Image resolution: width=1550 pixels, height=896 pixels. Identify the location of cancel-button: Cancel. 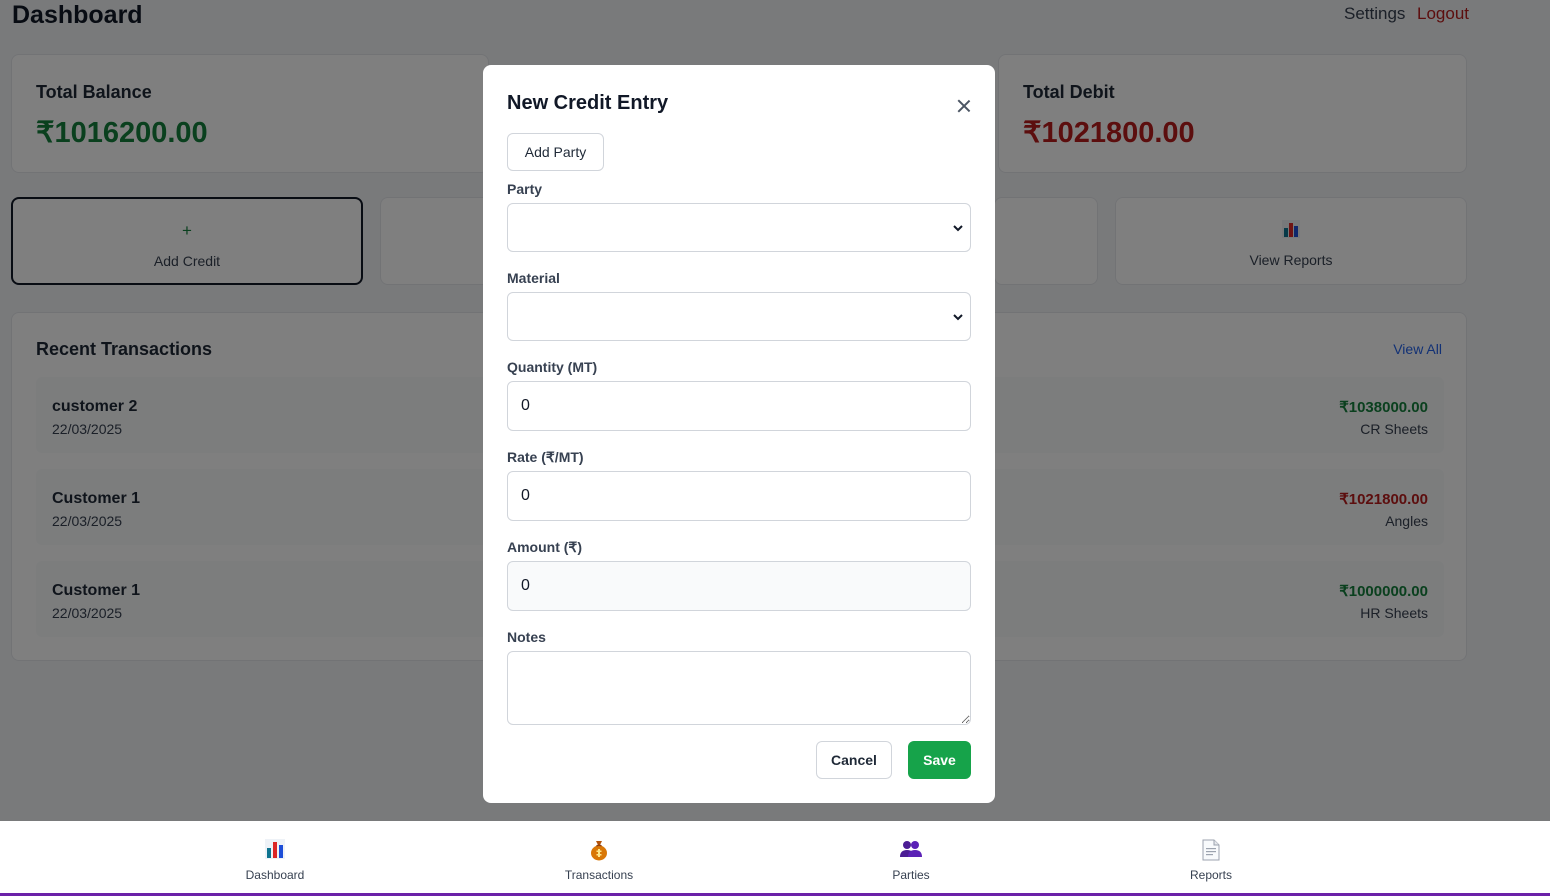
(854, 760).